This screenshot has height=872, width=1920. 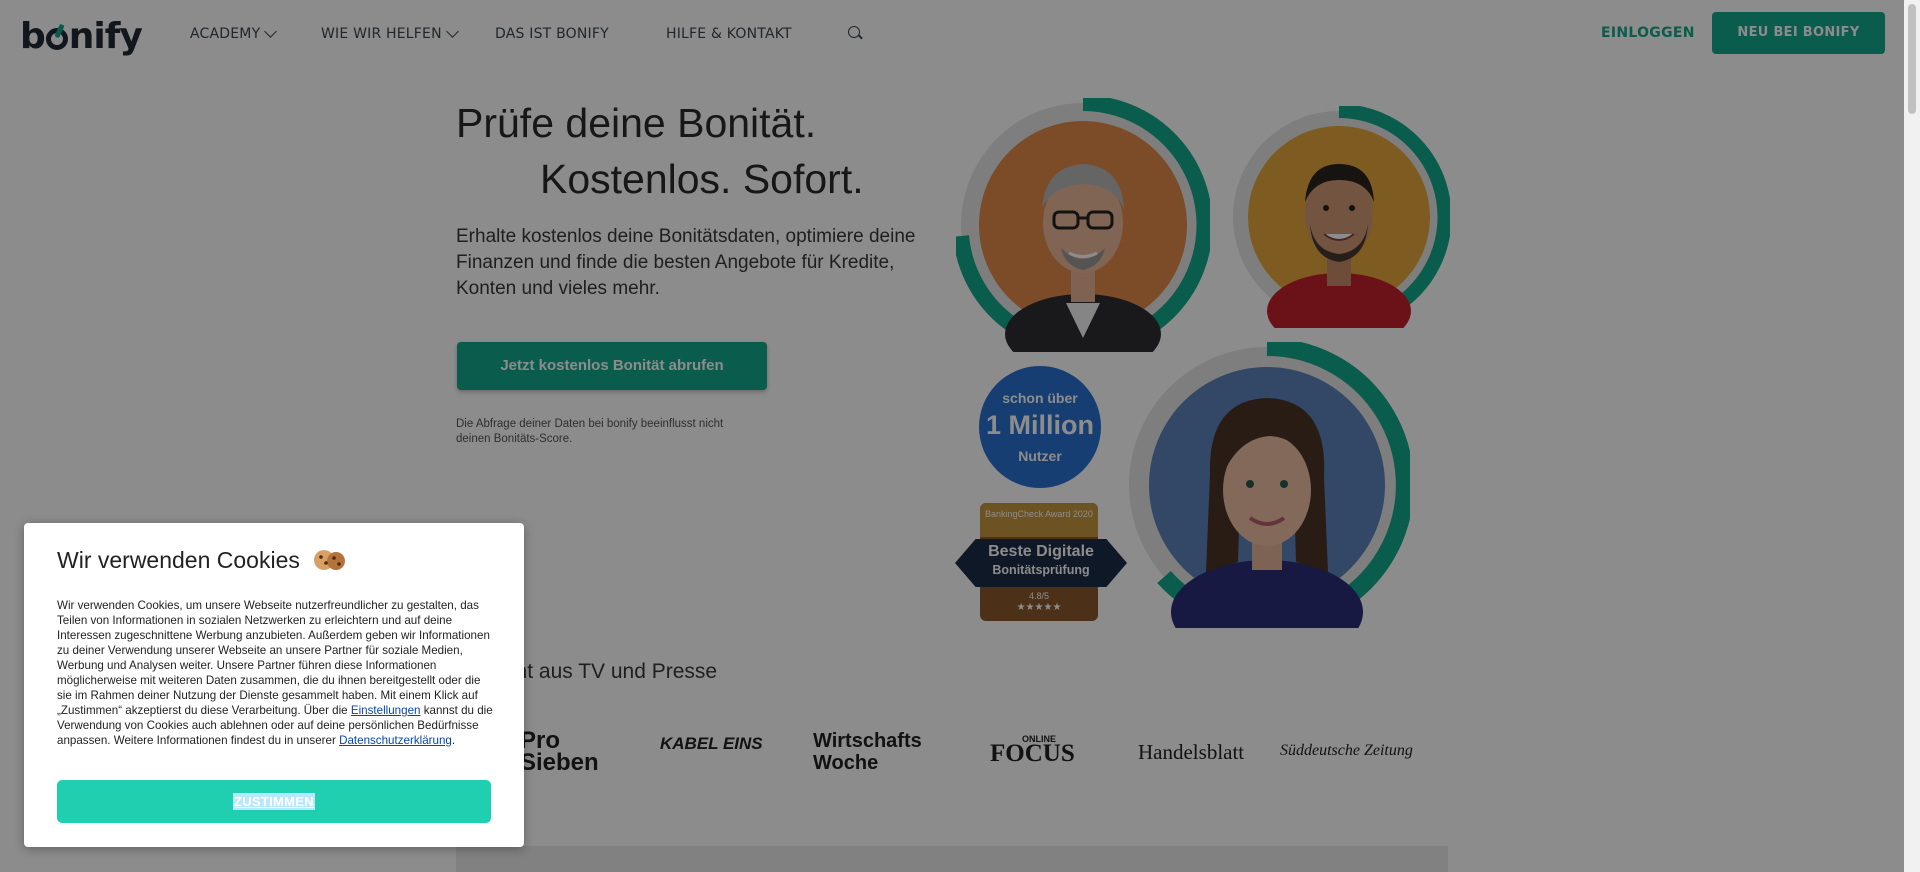 What do you see at coordinates (1912, 436) in the screenshot?
I see `page-scrollbar` at bounding box center [1912, 436].